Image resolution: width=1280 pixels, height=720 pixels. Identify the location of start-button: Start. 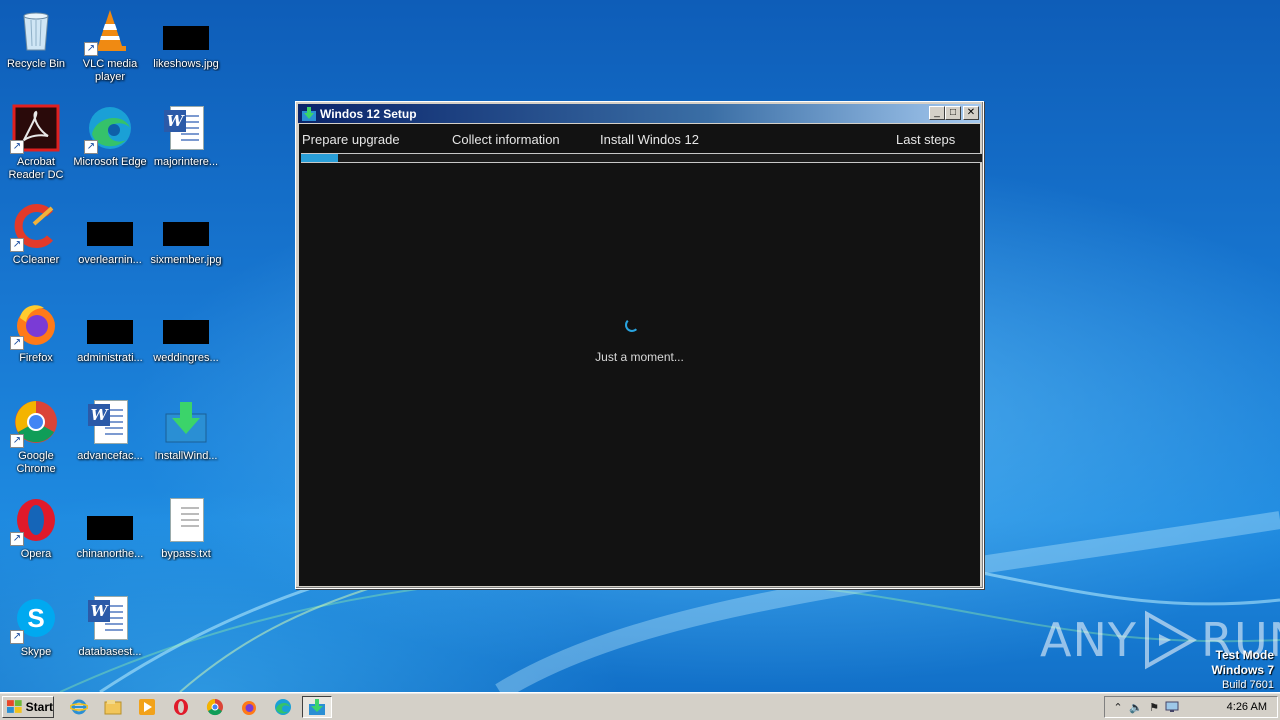
(28, 707).